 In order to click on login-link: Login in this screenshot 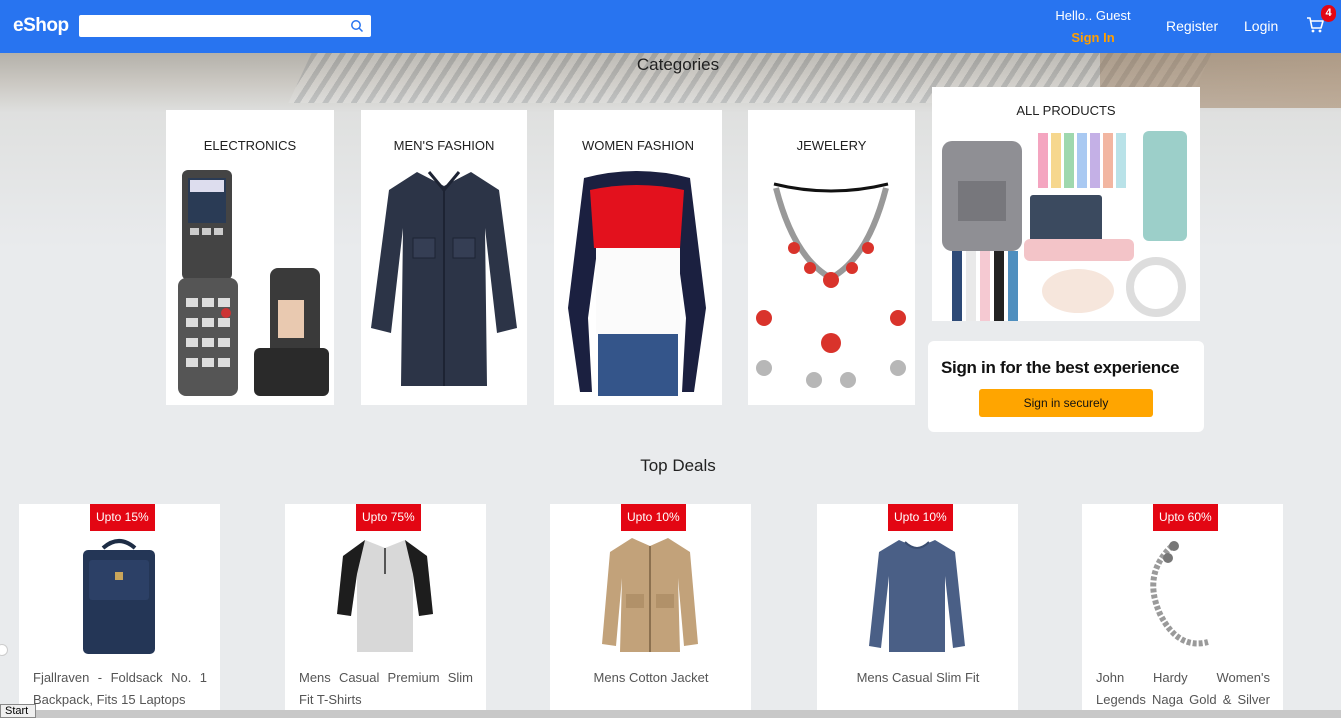, I will do `click(1261, 26)`.